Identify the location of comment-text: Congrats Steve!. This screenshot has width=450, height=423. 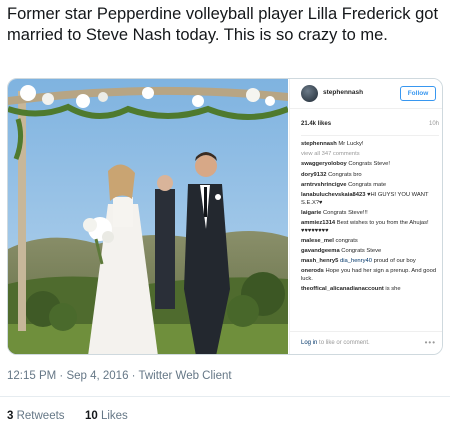
(369, 164).